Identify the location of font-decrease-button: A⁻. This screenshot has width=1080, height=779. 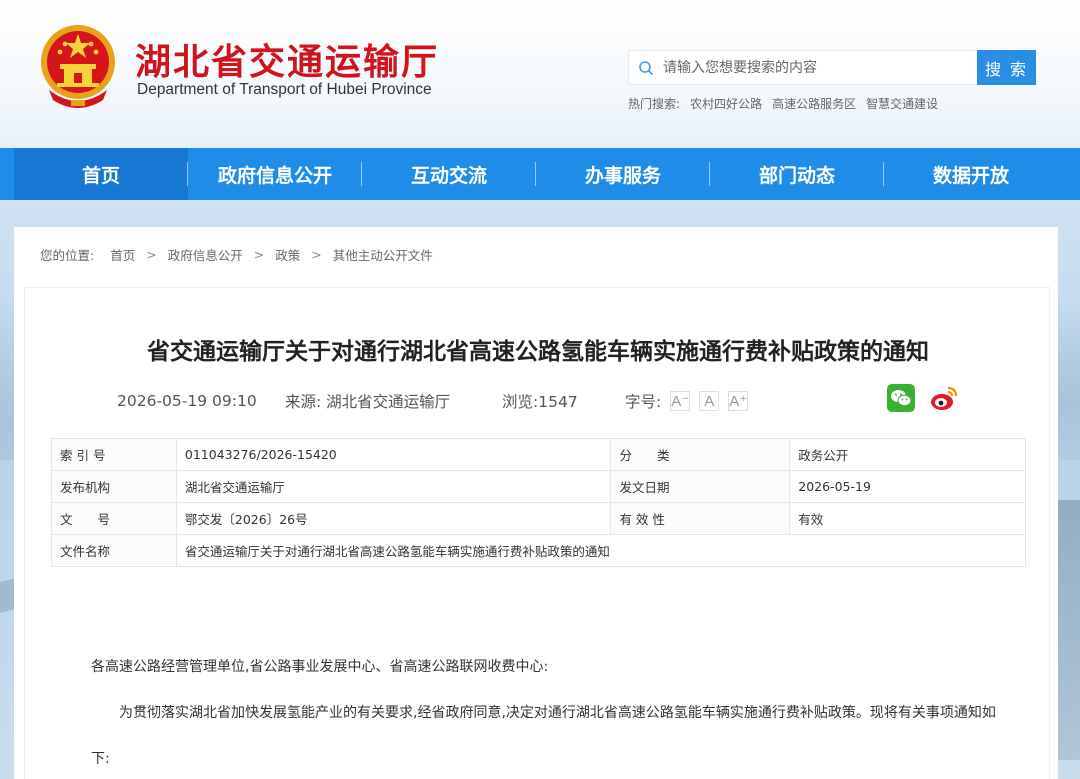
(680, 401).